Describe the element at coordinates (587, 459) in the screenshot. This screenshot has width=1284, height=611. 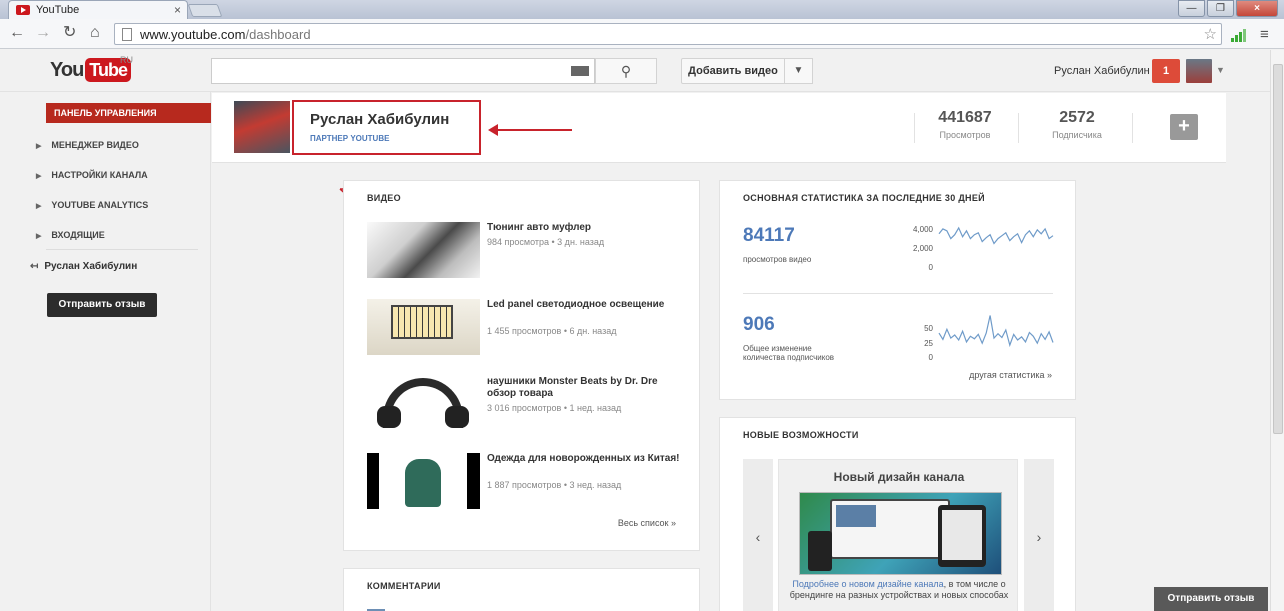
I see `video-title: Одежда для новорожденных из Китая!` at that location.